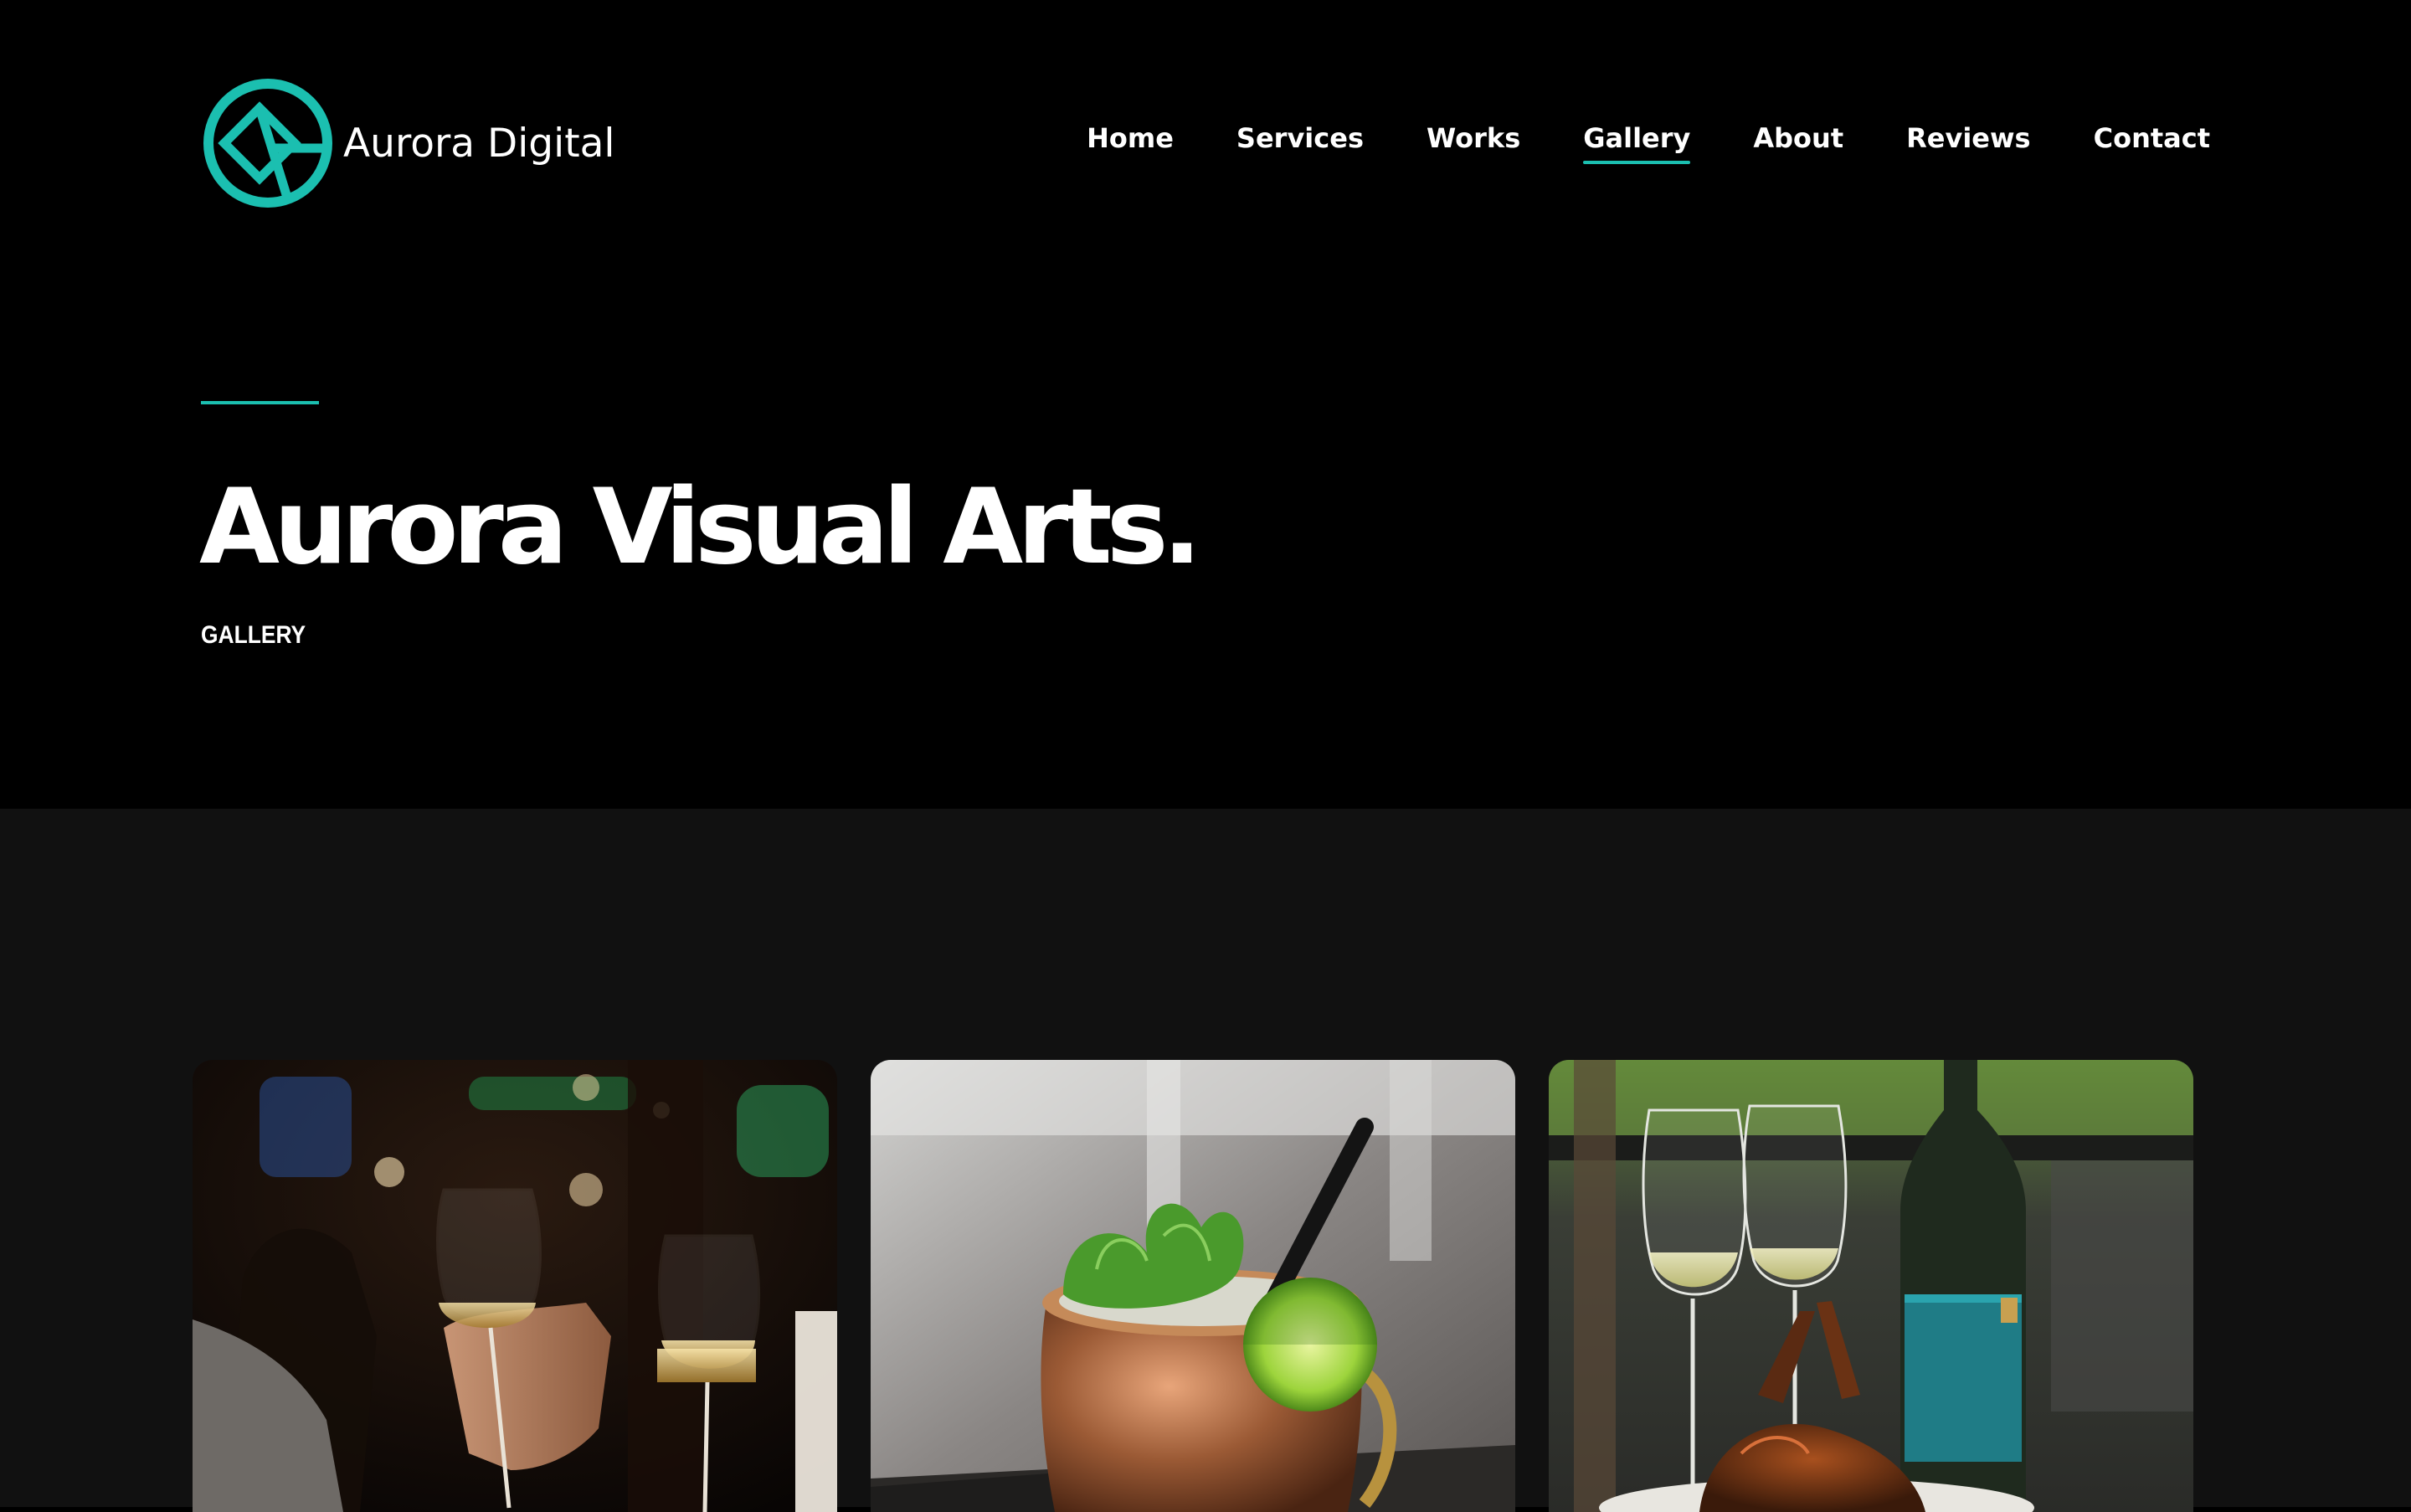  What do you see at coordinates (700, 527) in the screenshot?
I see `page-title: Aurora Visual Arts.` at bounding box center [700, 527].